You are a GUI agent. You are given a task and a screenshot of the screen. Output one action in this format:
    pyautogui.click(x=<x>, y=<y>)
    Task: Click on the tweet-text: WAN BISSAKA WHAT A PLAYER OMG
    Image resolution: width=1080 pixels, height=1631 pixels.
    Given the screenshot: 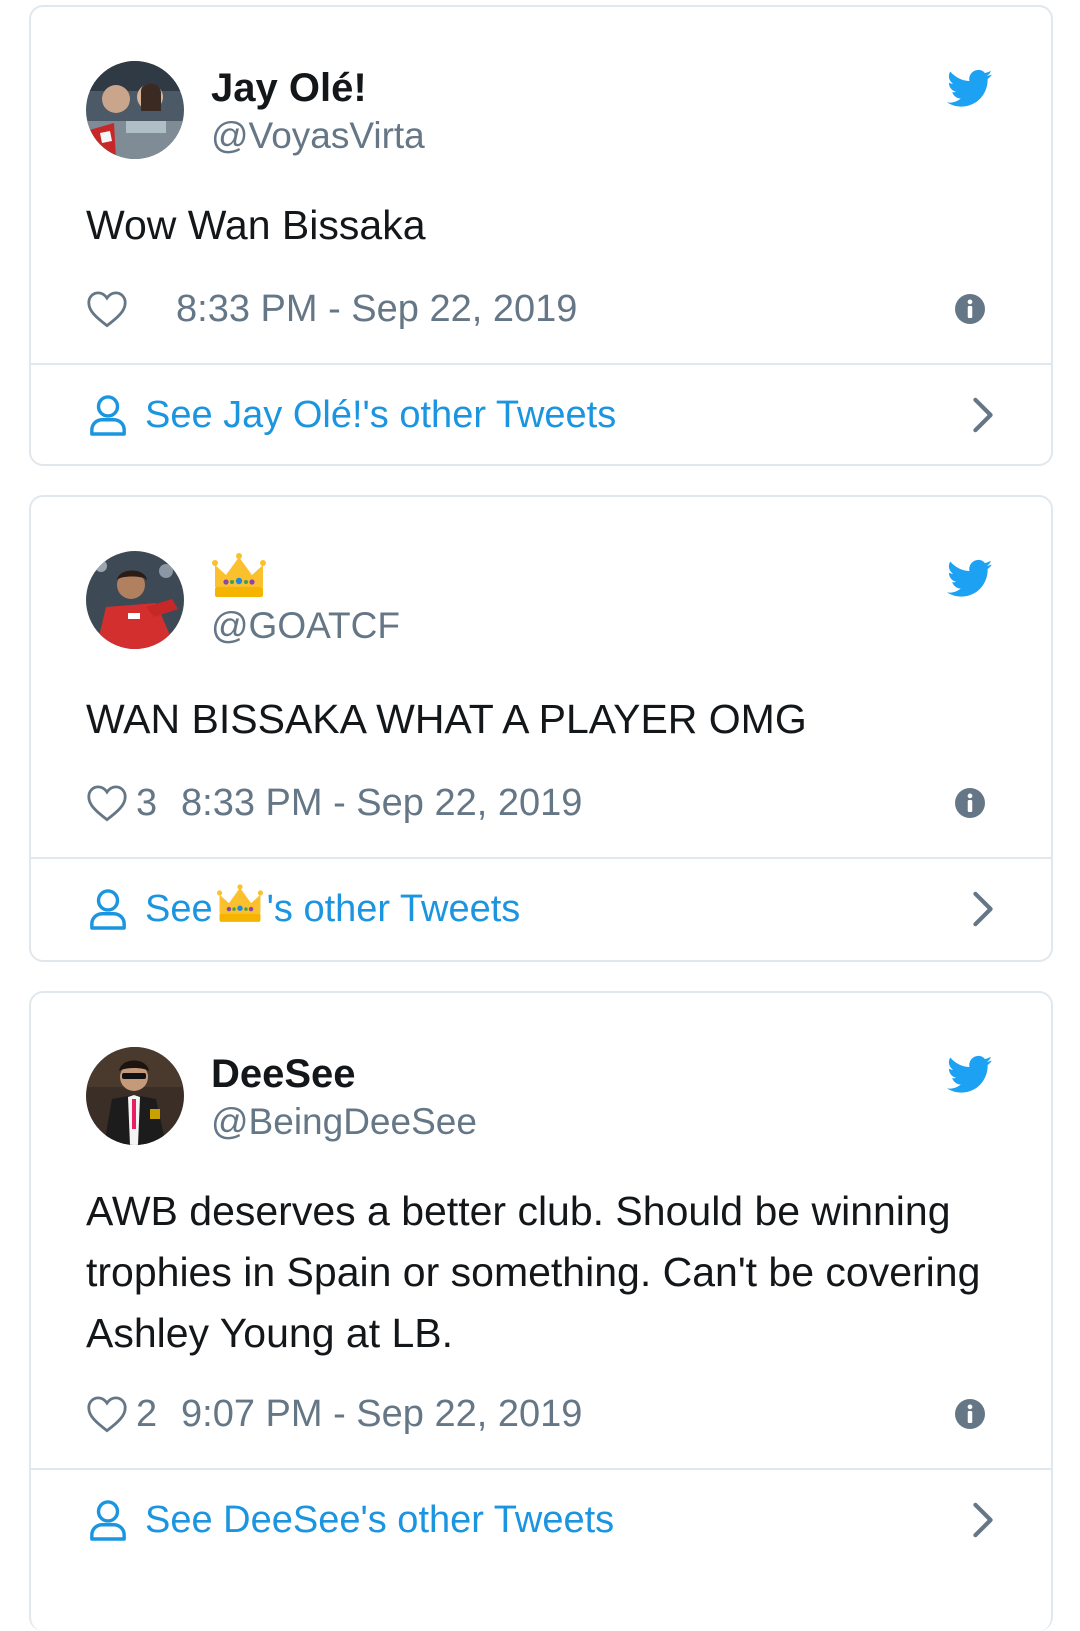 What is the action you would take?
    pyautogui.click(x=446, y=719)
    